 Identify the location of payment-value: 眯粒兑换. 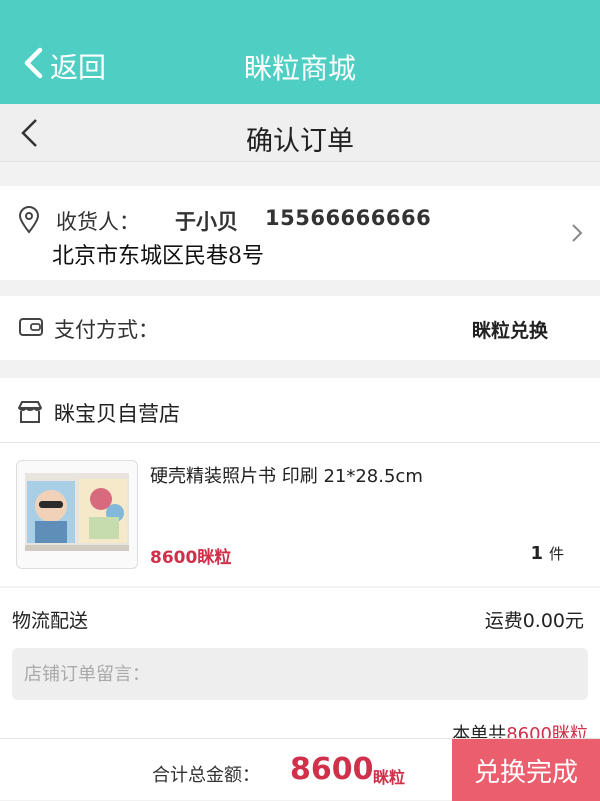
(509, 331).